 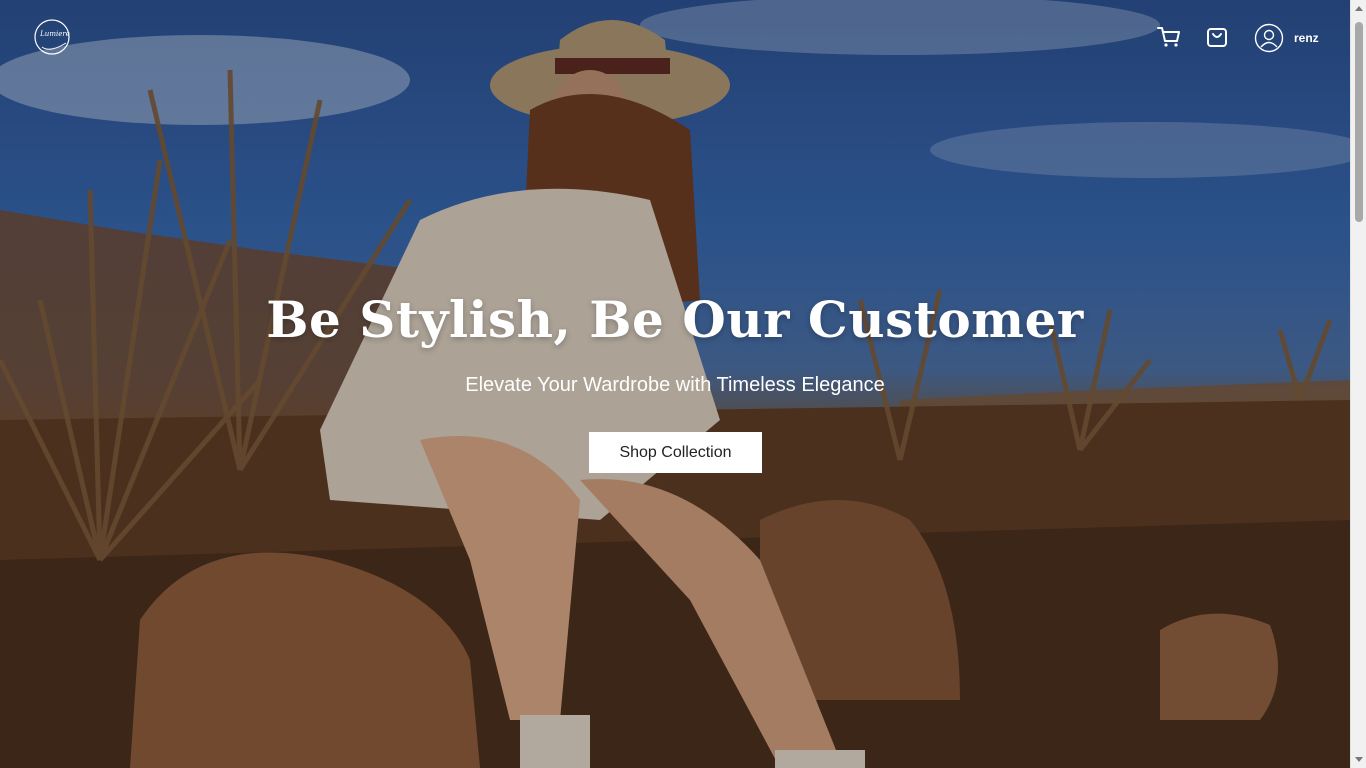 I want to click on scroll-up-arrow-icon, so click(x=1359, y=8).